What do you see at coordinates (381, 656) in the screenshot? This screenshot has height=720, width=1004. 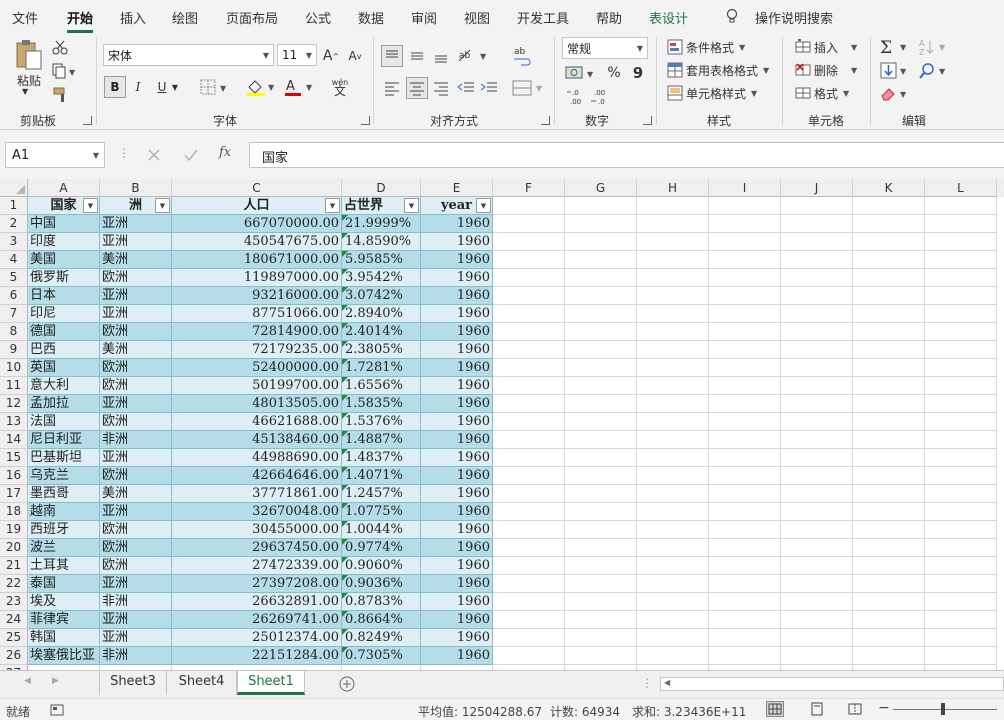 I see `table-cell: 0.7305%` at bounding box center [381, 656].